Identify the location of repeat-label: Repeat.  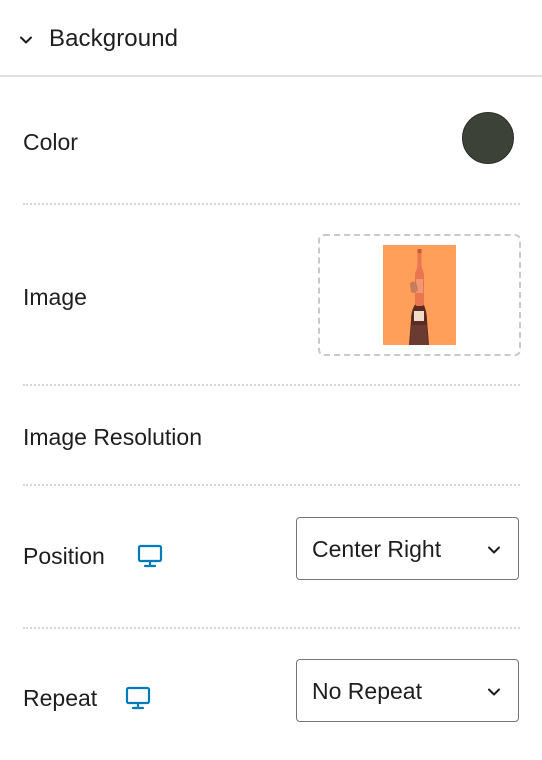
(60, 698).